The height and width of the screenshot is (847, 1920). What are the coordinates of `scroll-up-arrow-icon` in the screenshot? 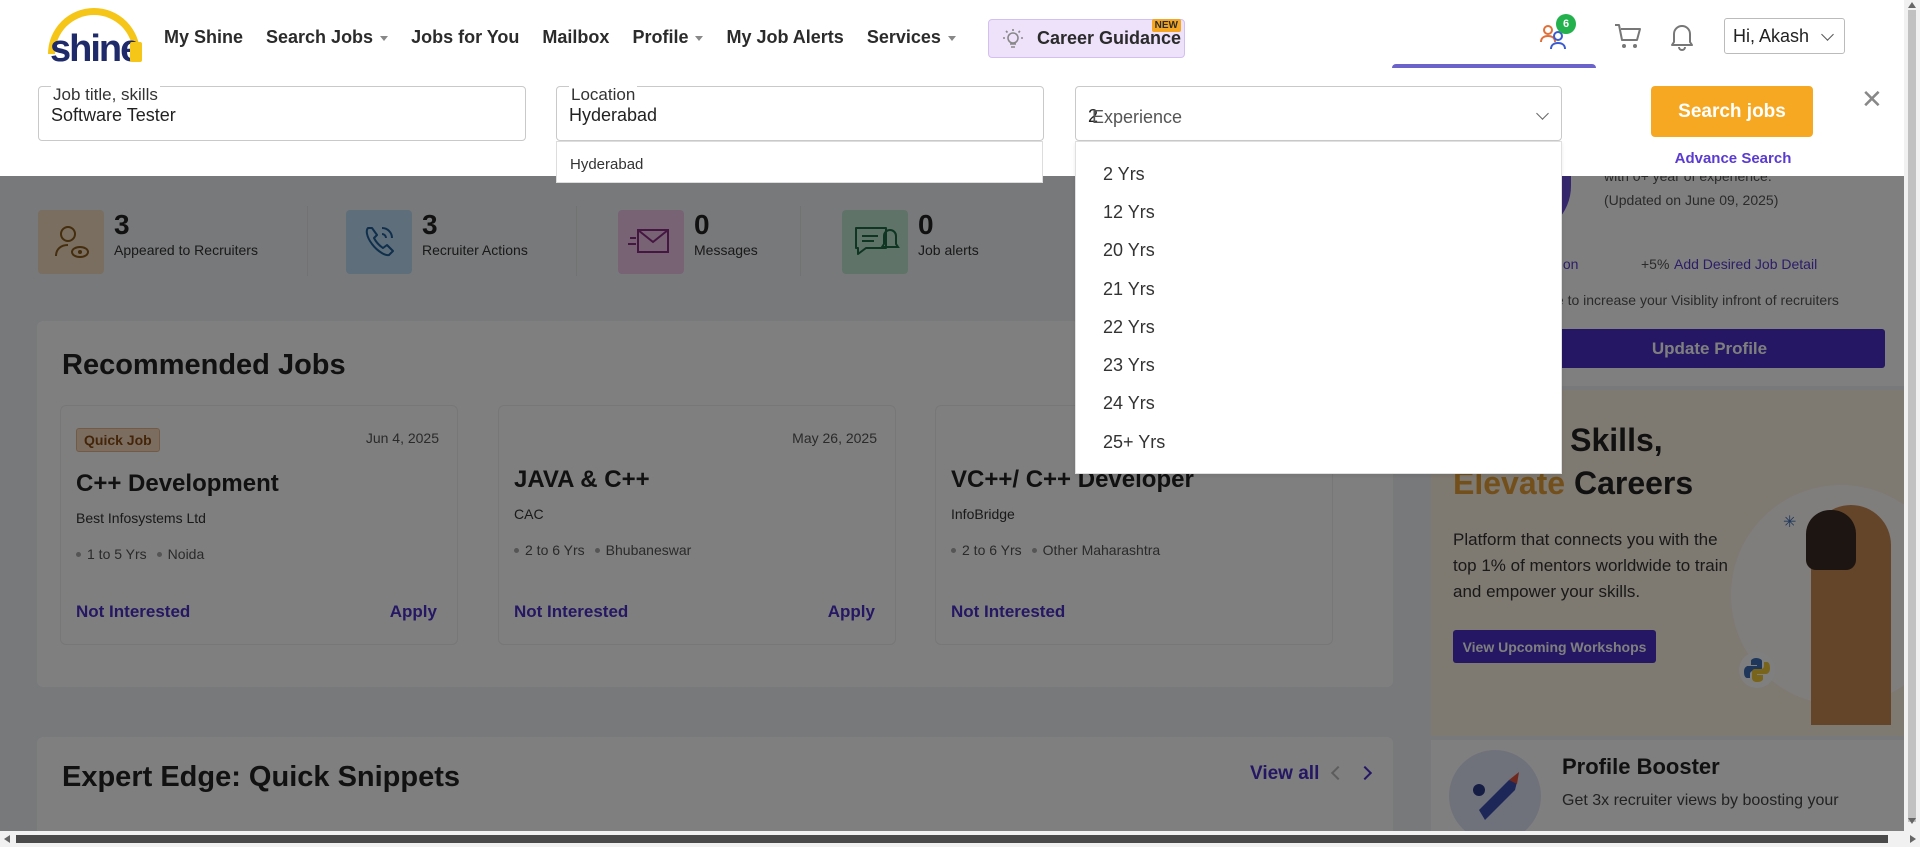 It's located at (1912, 5).